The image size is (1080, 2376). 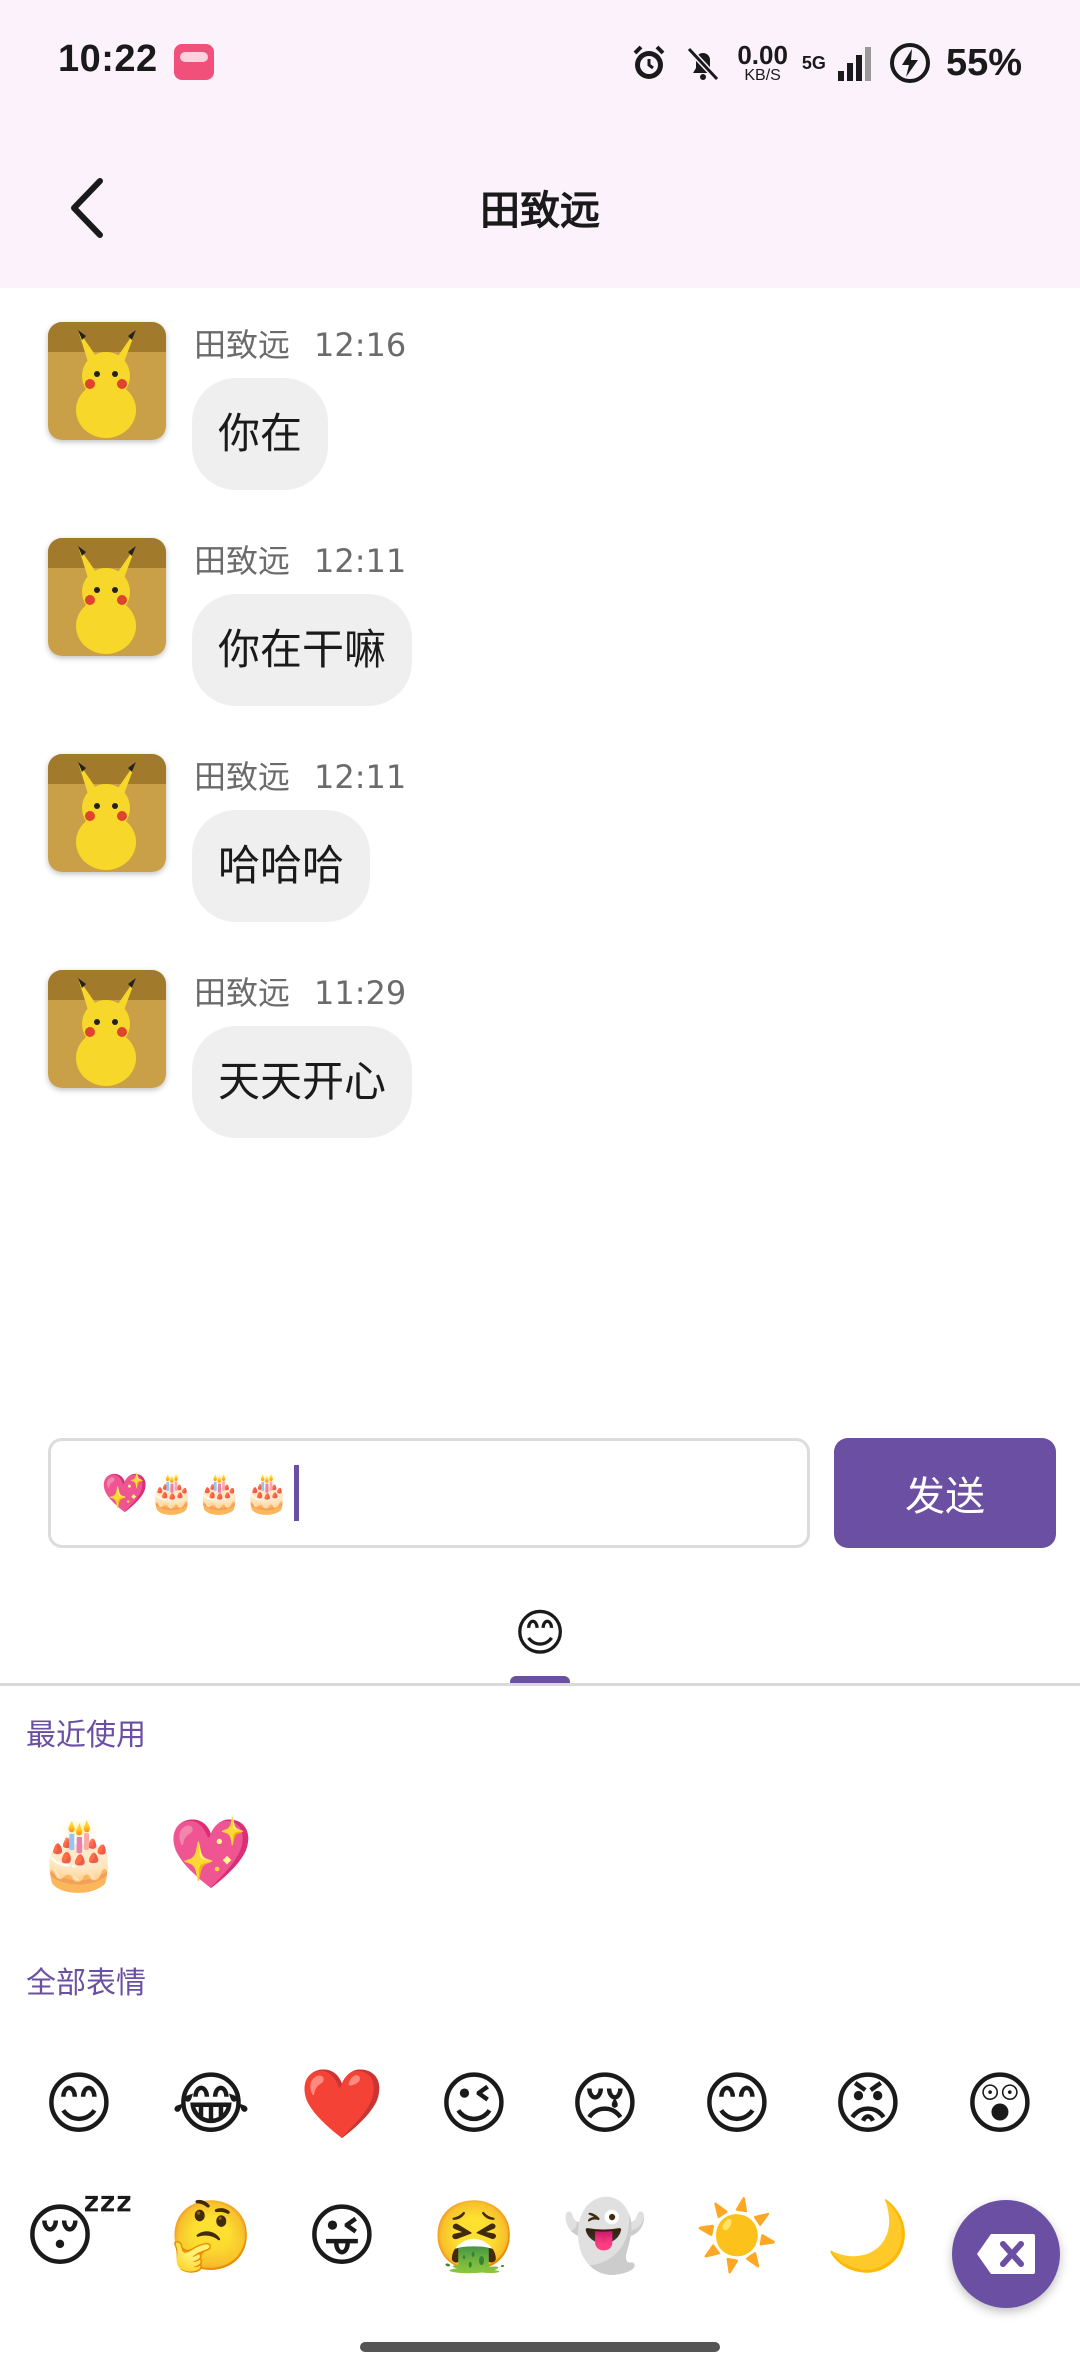 What do you see at coordinates (281, 866) in the screenshot?
I see `message-bubble: 哈哈哈` at bounding box center [281, 866].